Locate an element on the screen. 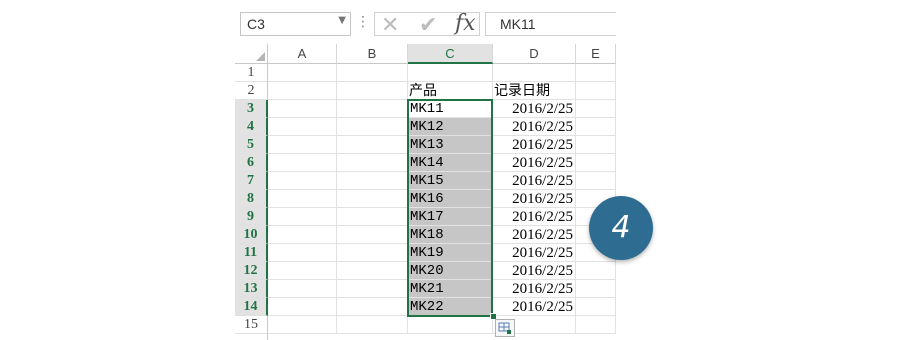 This screenshot has height=340, width=900. cell-d8: 2016/2/25 is located at coordinates (534, 199).